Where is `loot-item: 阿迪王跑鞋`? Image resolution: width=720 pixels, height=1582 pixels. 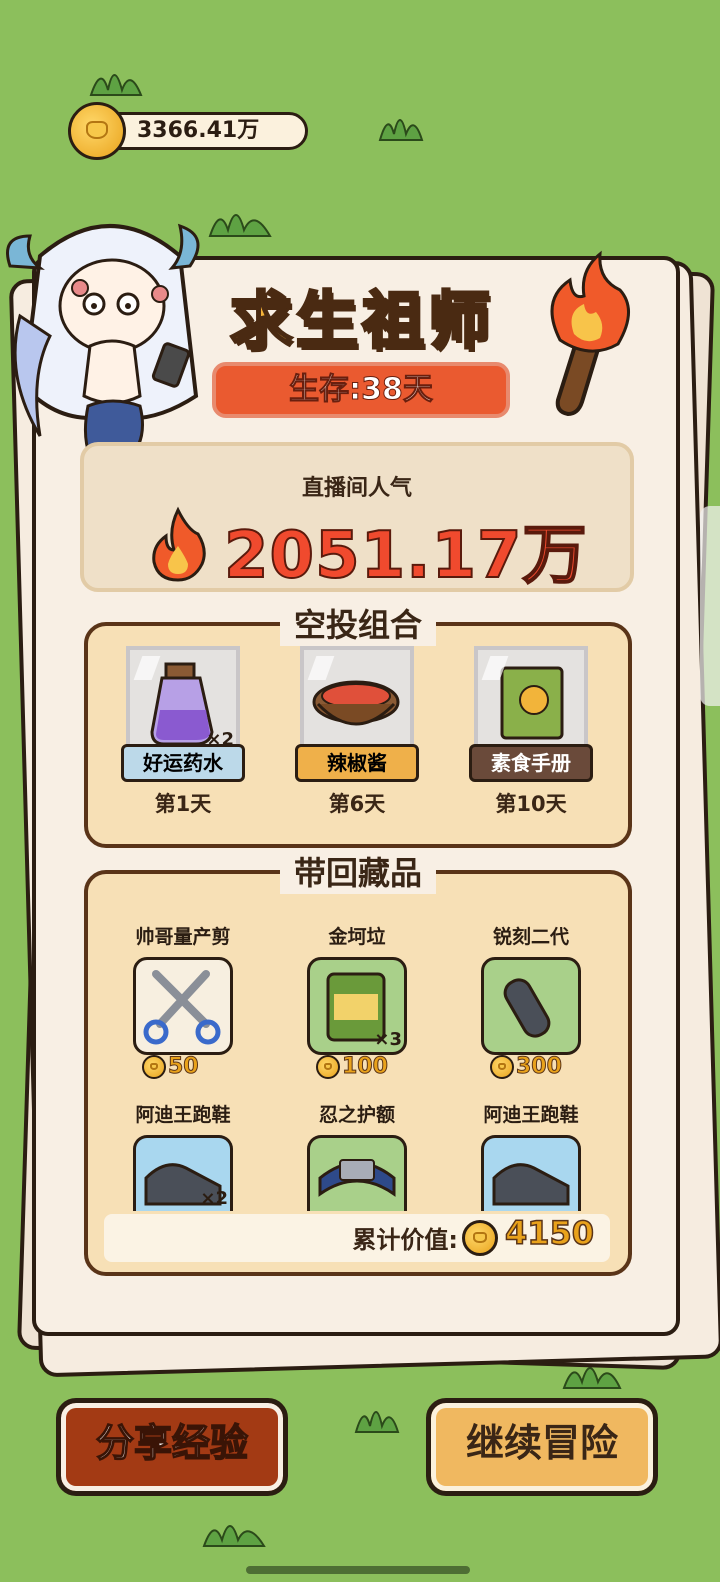 loot-item: 阿迪王跑鞋 is located at coordinates (531, 1155).